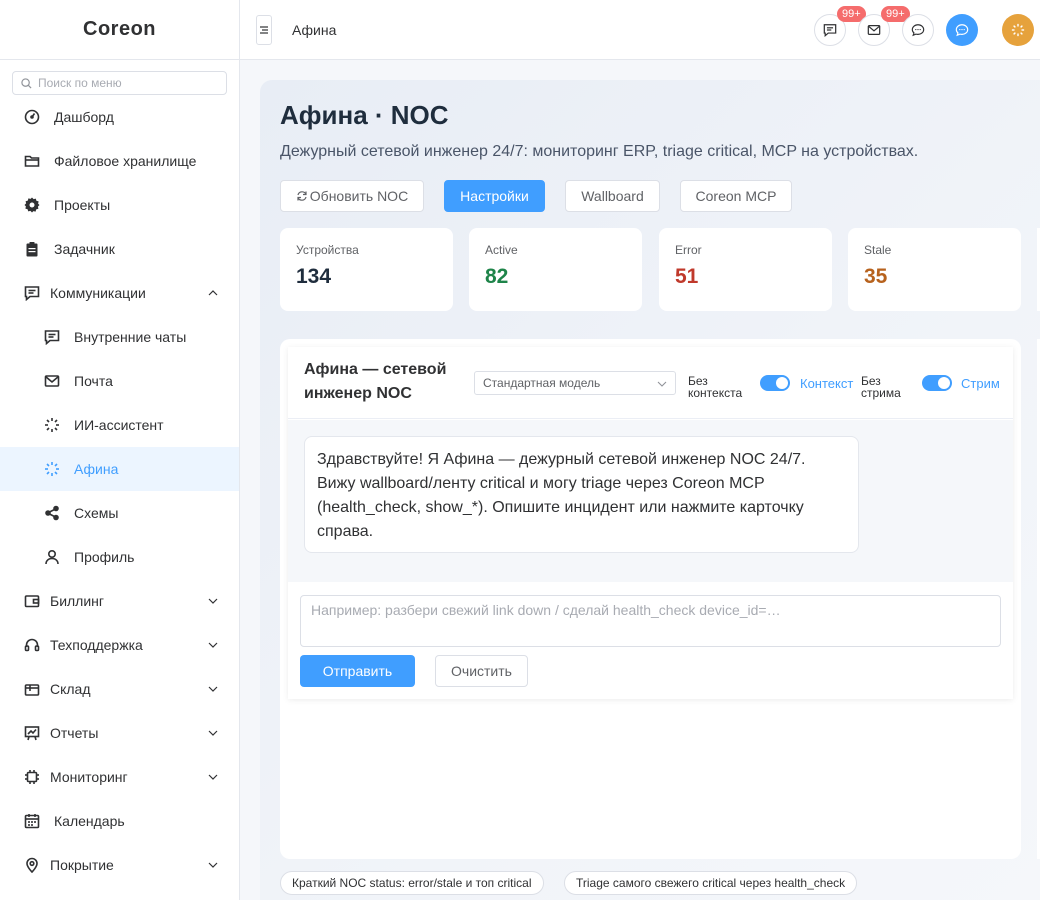  I want to click on sidebar-item-label: Дашборд, so click(84, 117).